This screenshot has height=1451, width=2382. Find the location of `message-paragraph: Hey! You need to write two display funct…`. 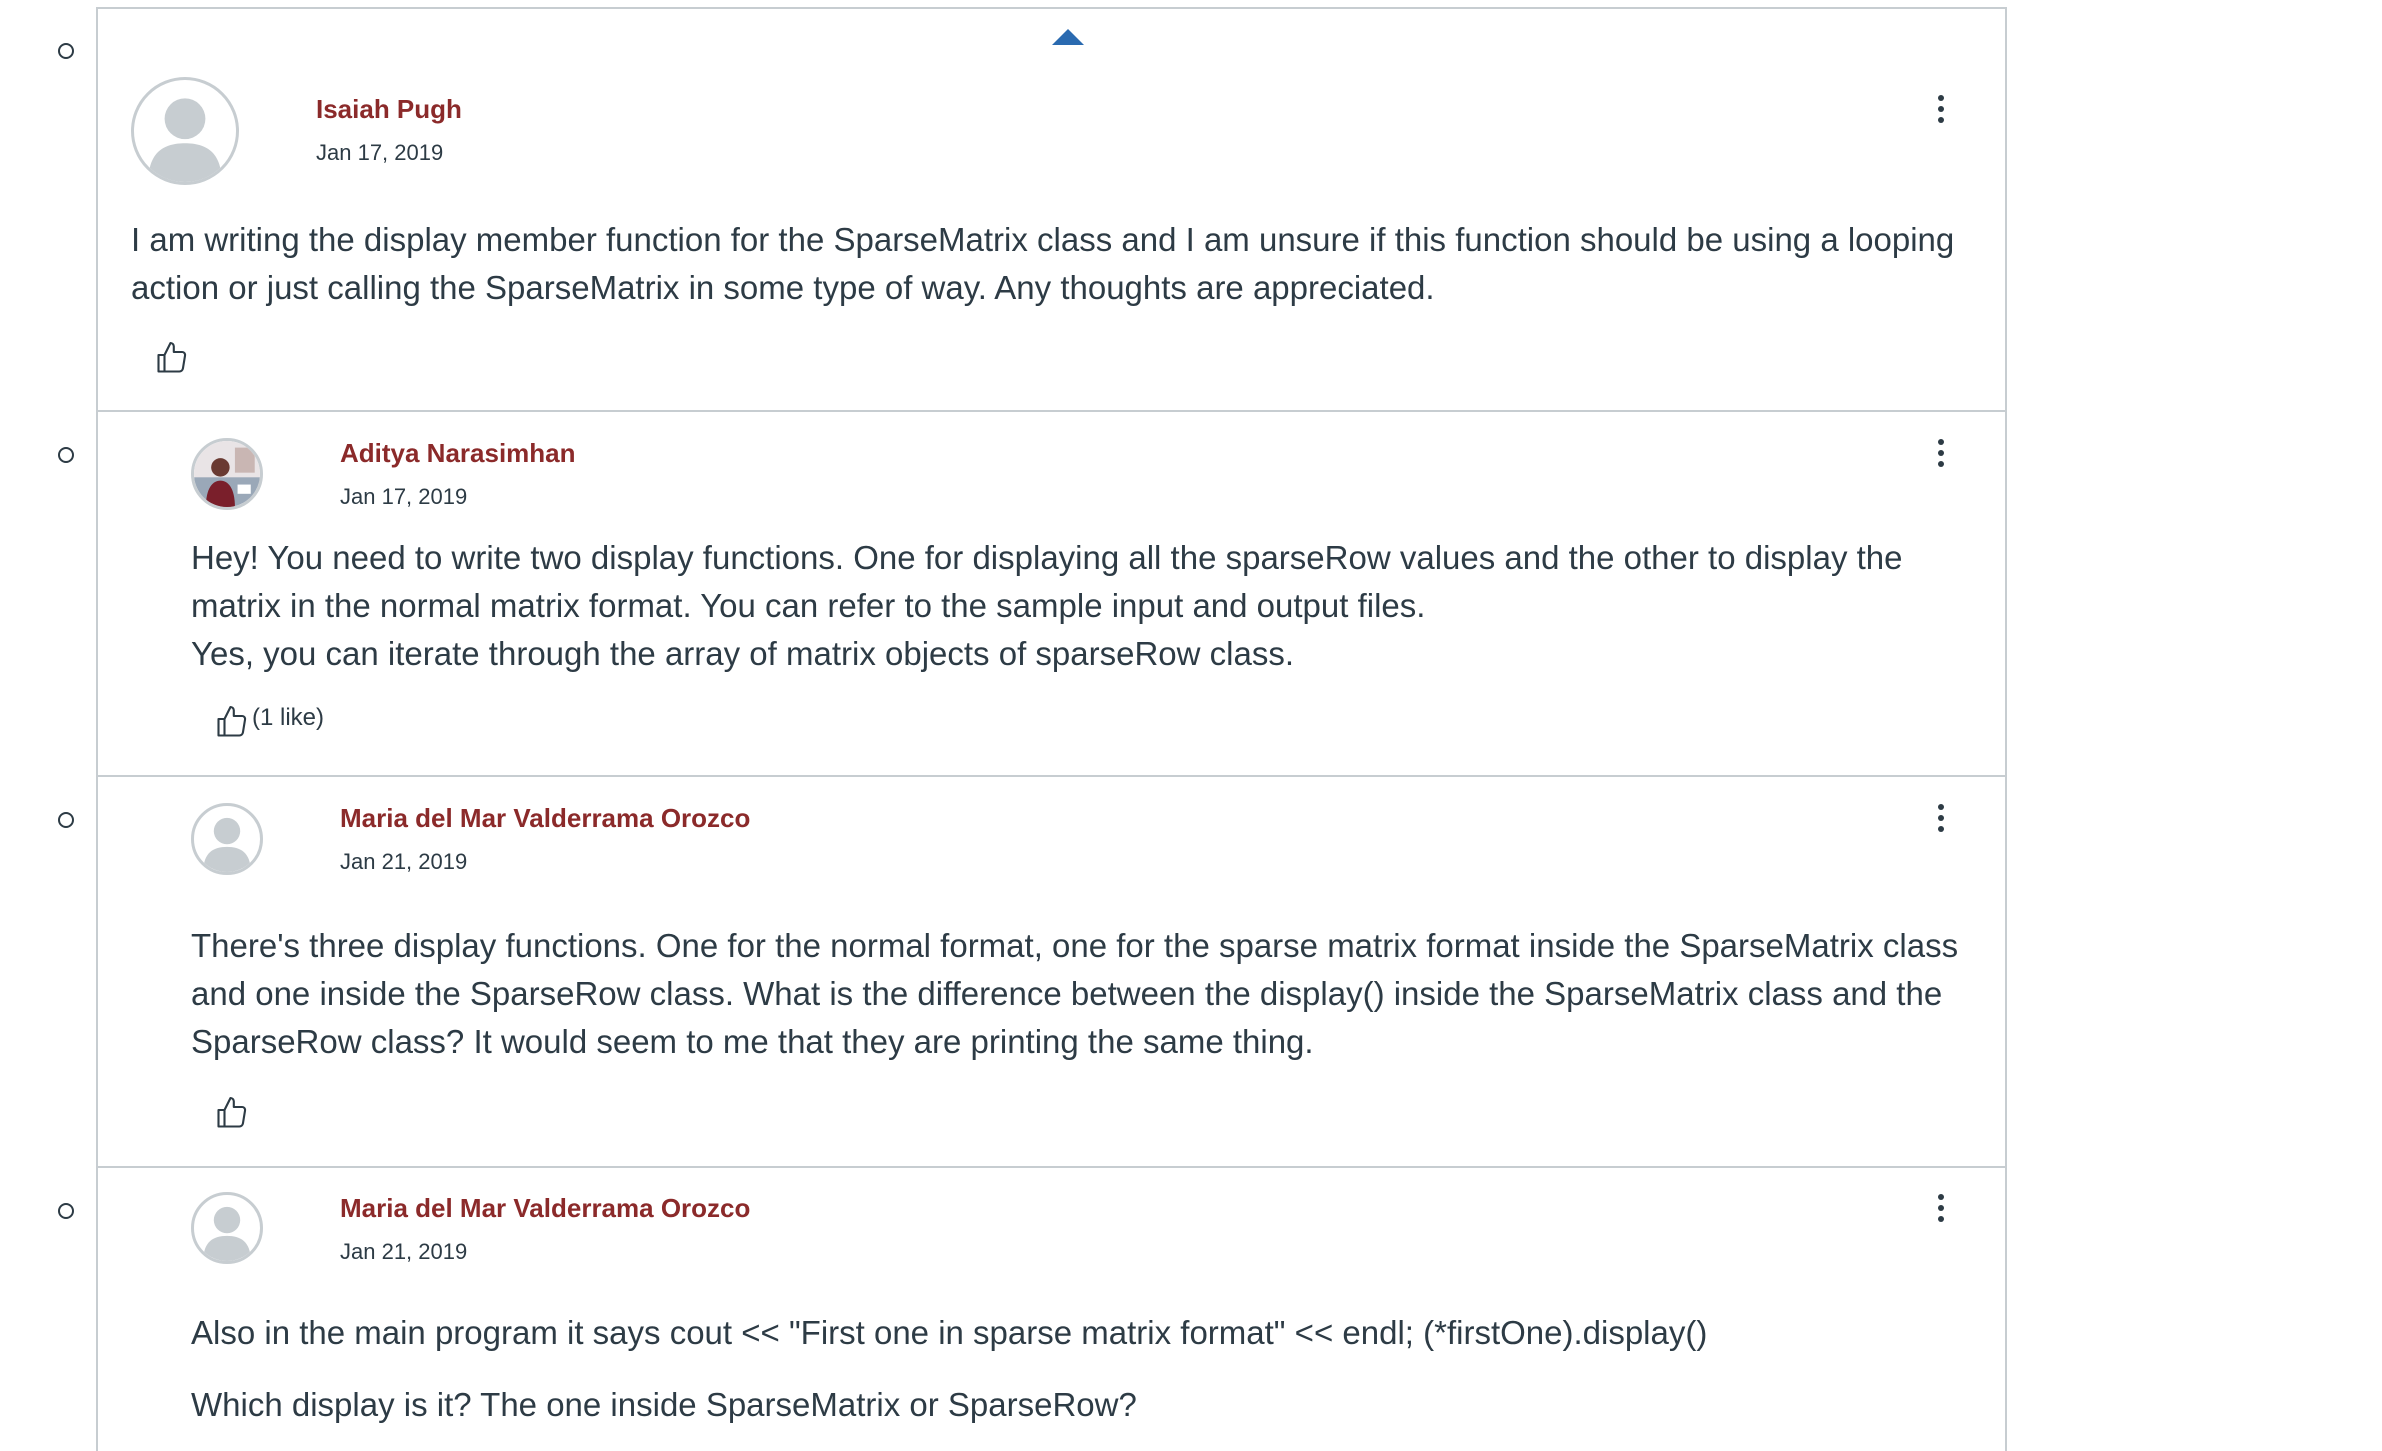

message-paragraph: Hey! You need to write two display funct… is located at coordinates (1047, 581).